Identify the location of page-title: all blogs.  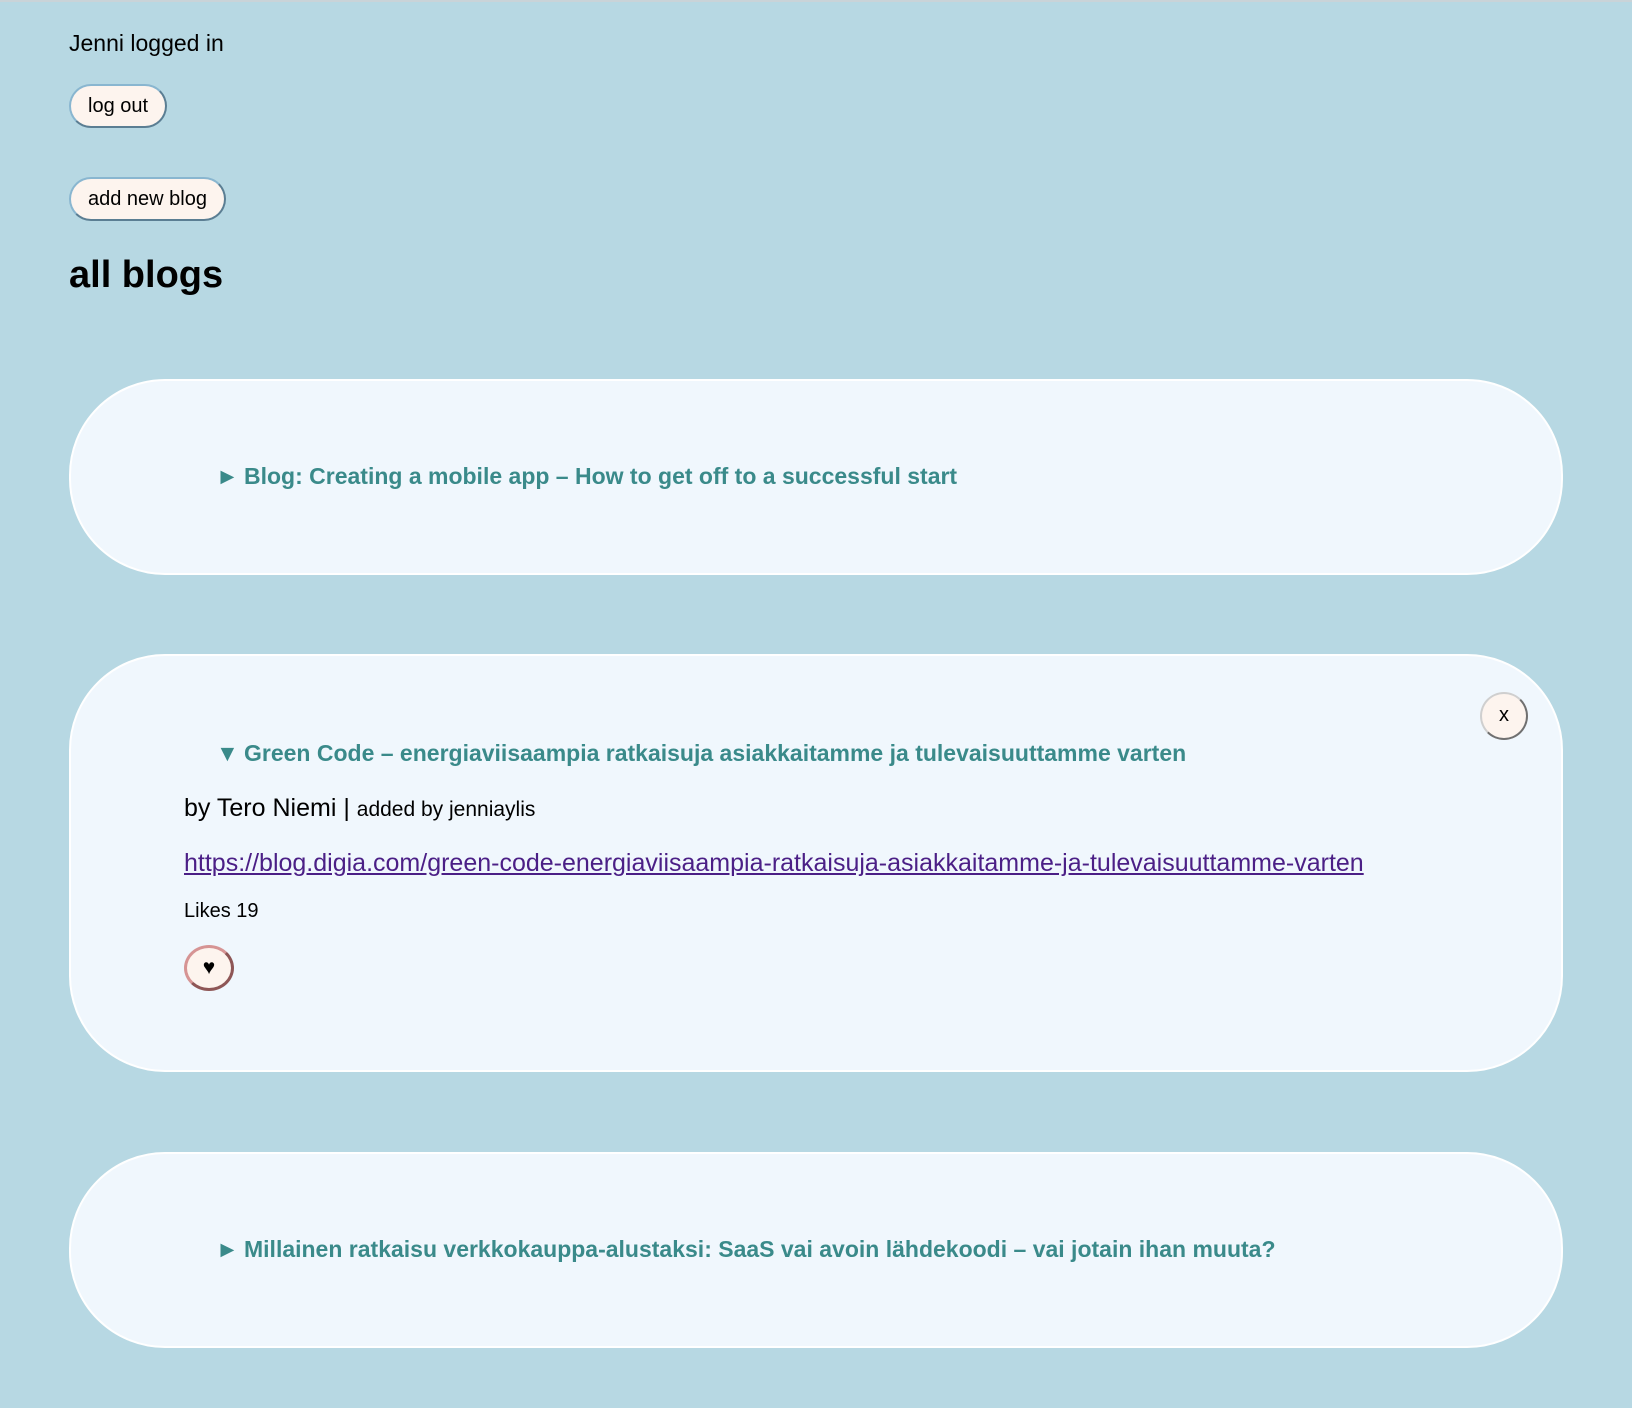
(146, 275).